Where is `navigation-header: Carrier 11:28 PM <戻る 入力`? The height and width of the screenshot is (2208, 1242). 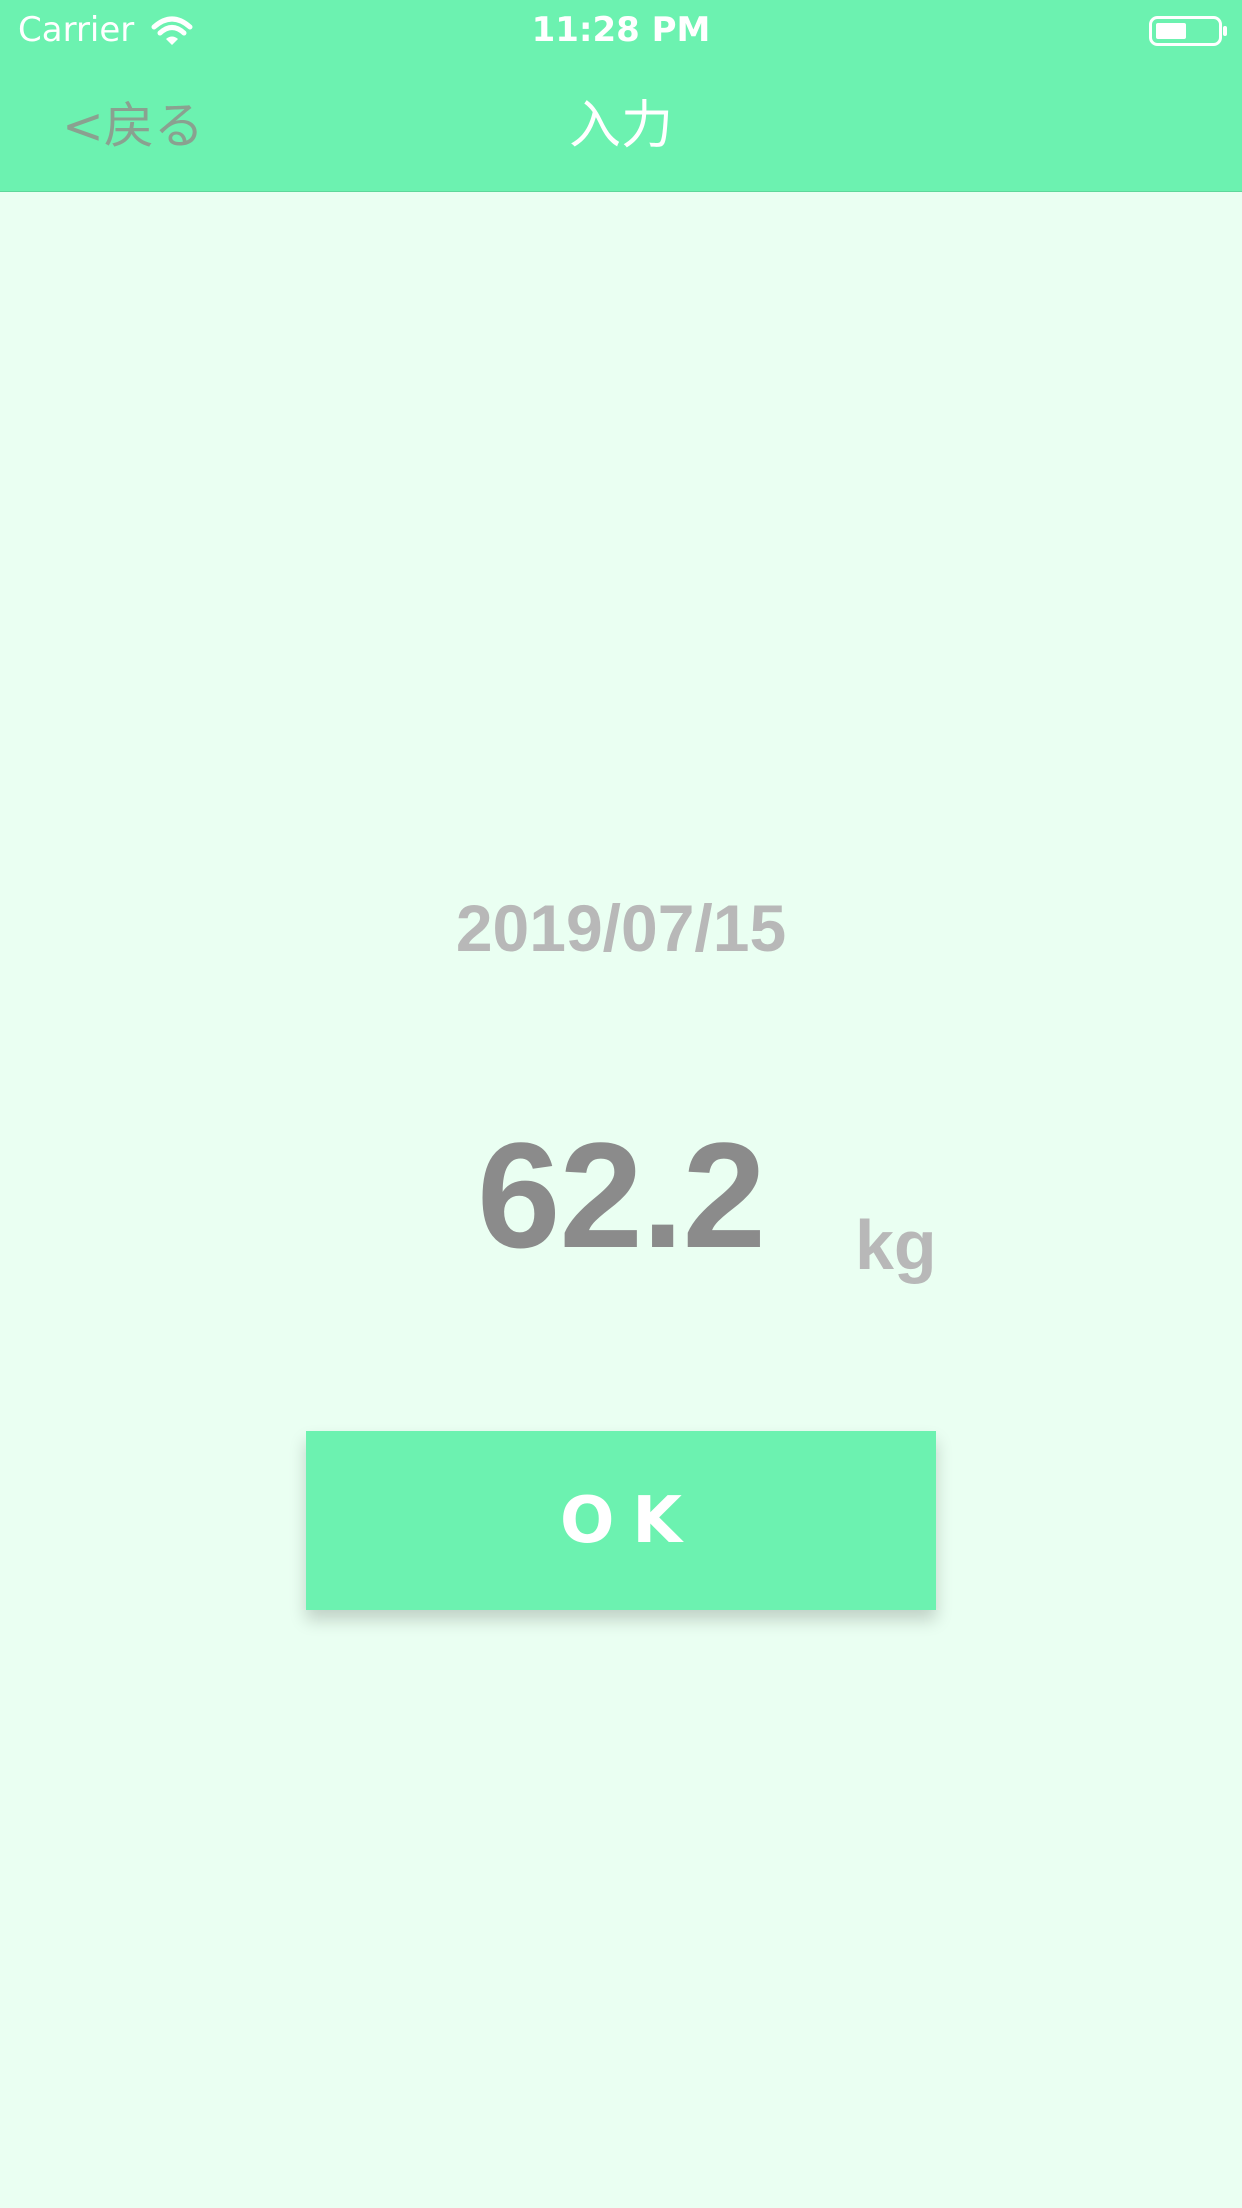
navigation-header: Carrier 11:28 PM <戻る 入力 is located at coordinates (621, 96).